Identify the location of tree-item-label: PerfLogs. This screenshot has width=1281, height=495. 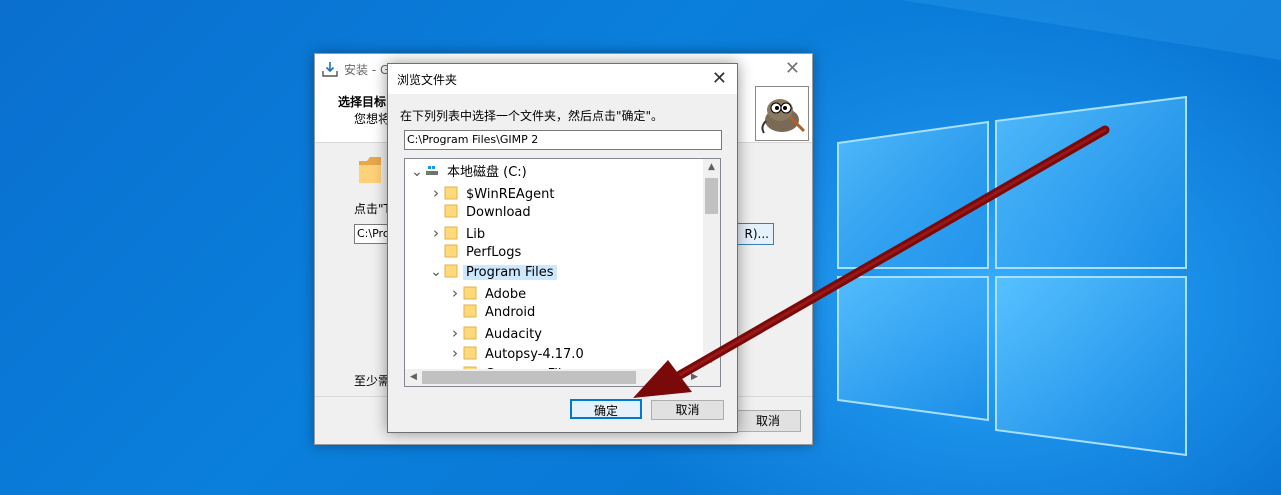
(494, 252).